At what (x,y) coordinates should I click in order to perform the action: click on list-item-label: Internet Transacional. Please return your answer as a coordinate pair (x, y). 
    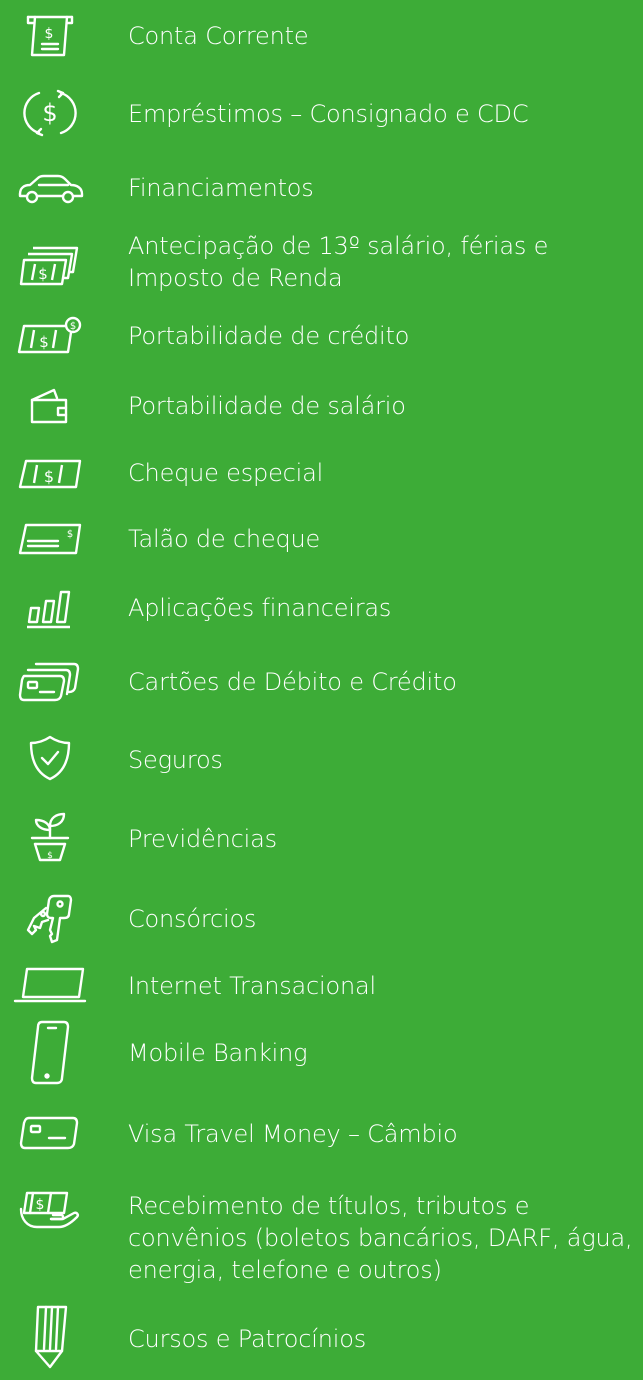
    Looking at the image, I should click on (252, 986).